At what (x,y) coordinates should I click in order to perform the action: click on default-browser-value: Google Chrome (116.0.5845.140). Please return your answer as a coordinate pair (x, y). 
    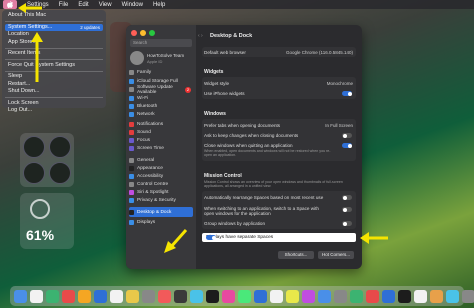
    Looking at the image, I should click on (319, 52).